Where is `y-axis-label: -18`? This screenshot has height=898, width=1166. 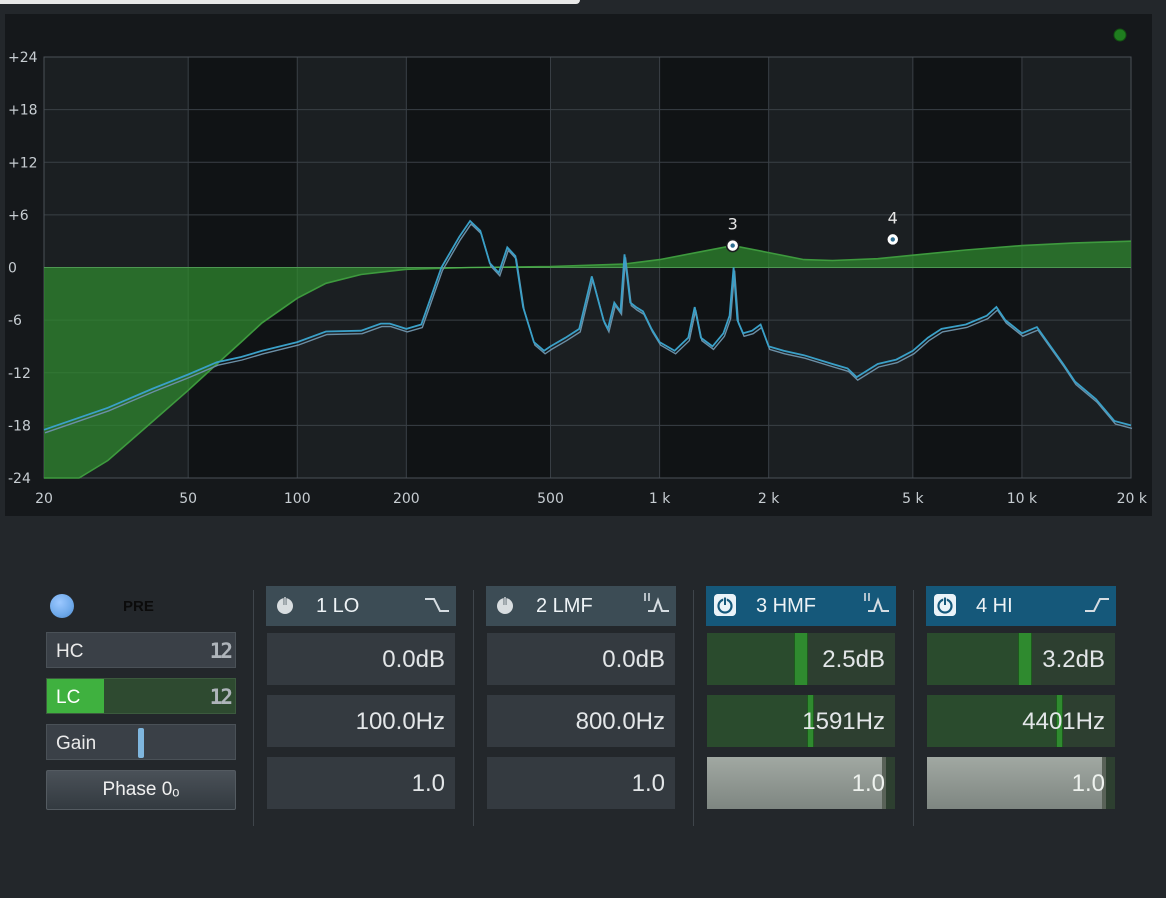
y-axis-label: -18 is located at coordinates (19, 426).